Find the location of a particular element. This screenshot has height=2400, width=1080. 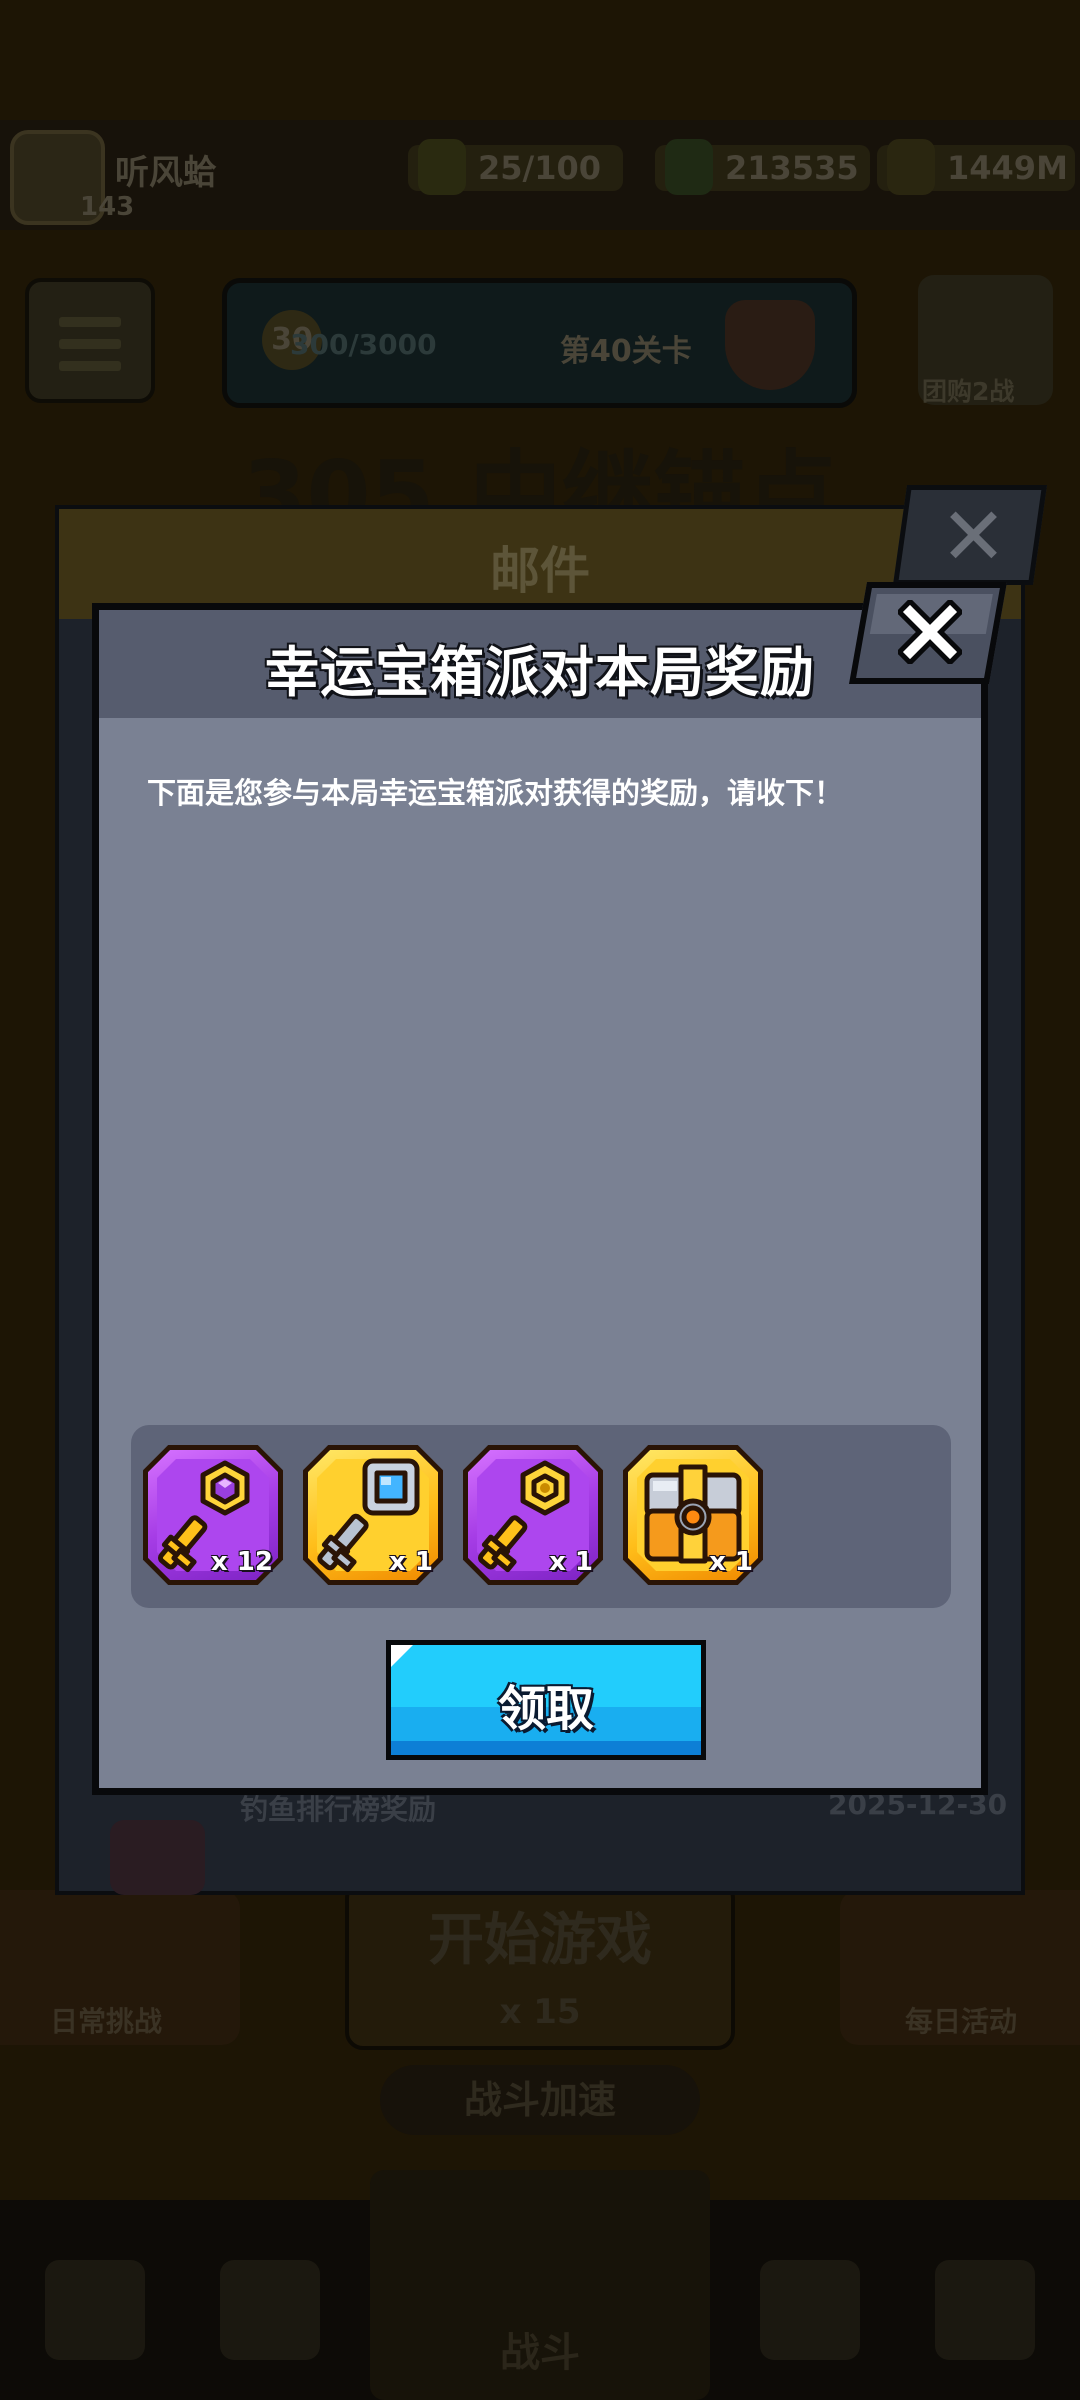

close-button is located at coordinates (928, 633).